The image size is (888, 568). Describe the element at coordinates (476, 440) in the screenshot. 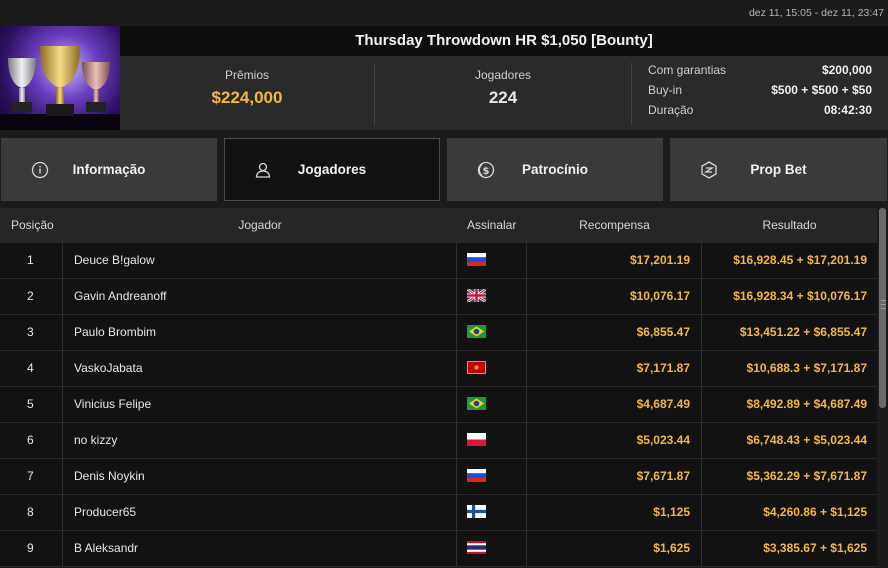

I see `flag-pl-icon` at that location.